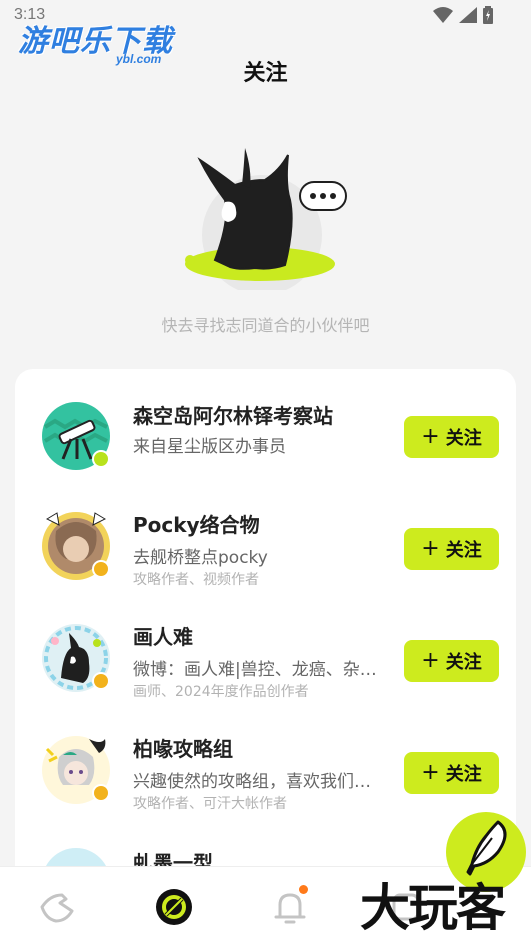 The image size is (531, 944). Describe the element at coordinates (433, 908) in the screenshot. I see `watermark-bottom: 大玩客` at that location.